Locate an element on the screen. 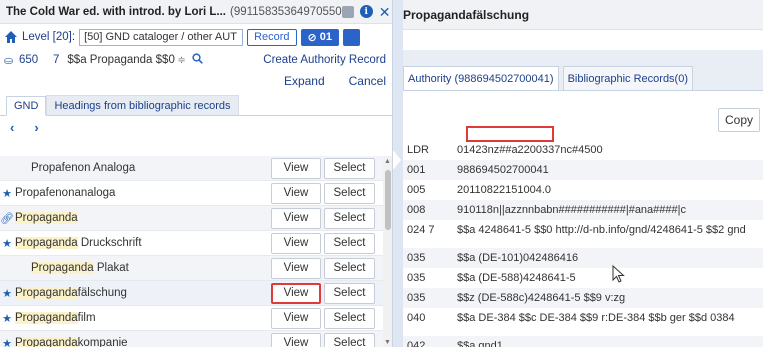  record-id: (99115835364970550 is located at coordinates (285, 11).